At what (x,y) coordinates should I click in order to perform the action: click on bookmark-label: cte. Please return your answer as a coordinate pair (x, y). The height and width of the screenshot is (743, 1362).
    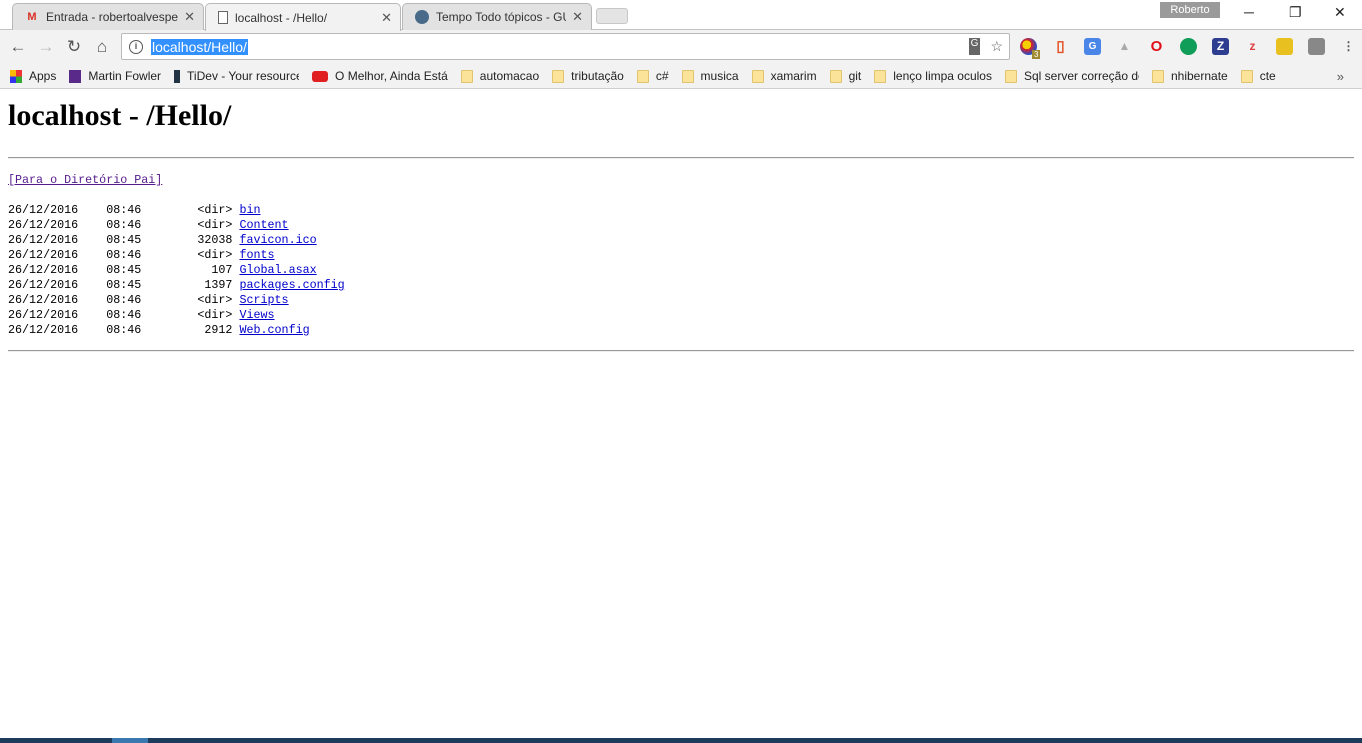
    Looking at the image, I should click on (1267, 76).